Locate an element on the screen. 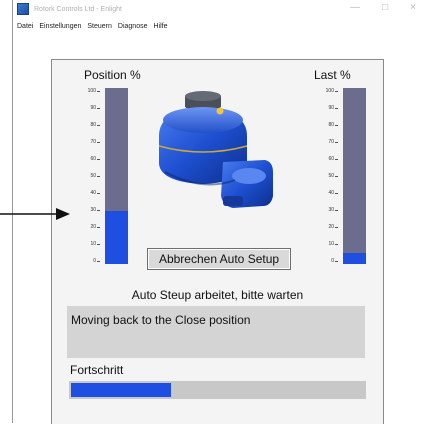  load-gauge-scale: 100 90 80 70 60 50 40 30 20 10 0 is located at coordinates (328, 176).